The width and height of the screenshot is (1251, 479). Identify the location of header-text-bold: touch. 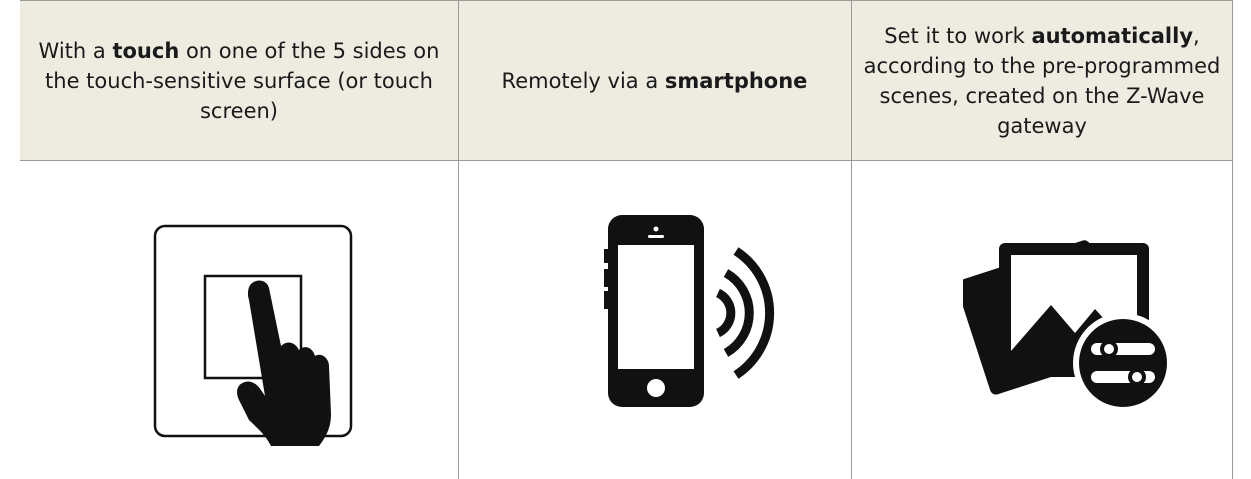
(146, 51).